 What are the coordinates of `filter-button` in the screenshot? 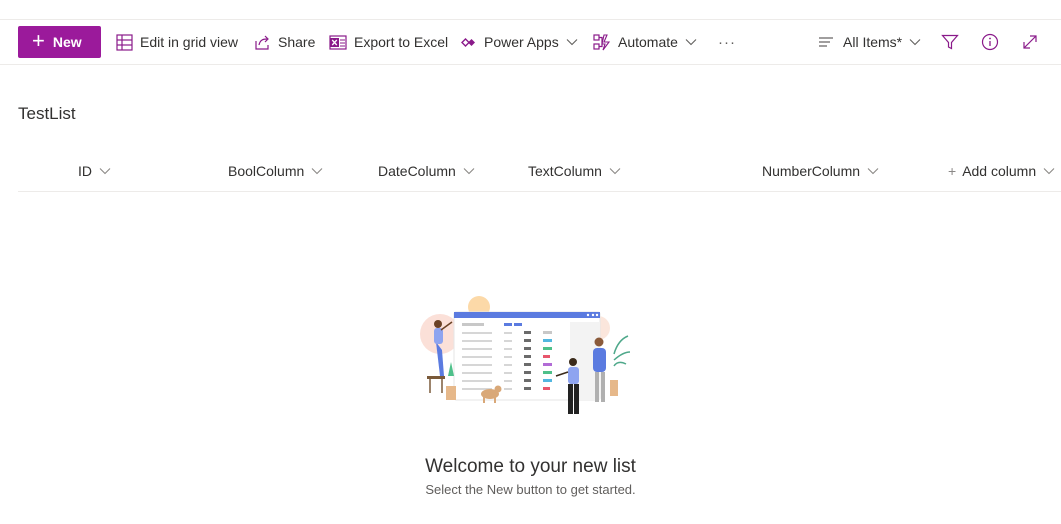 It's located at (950, 42).